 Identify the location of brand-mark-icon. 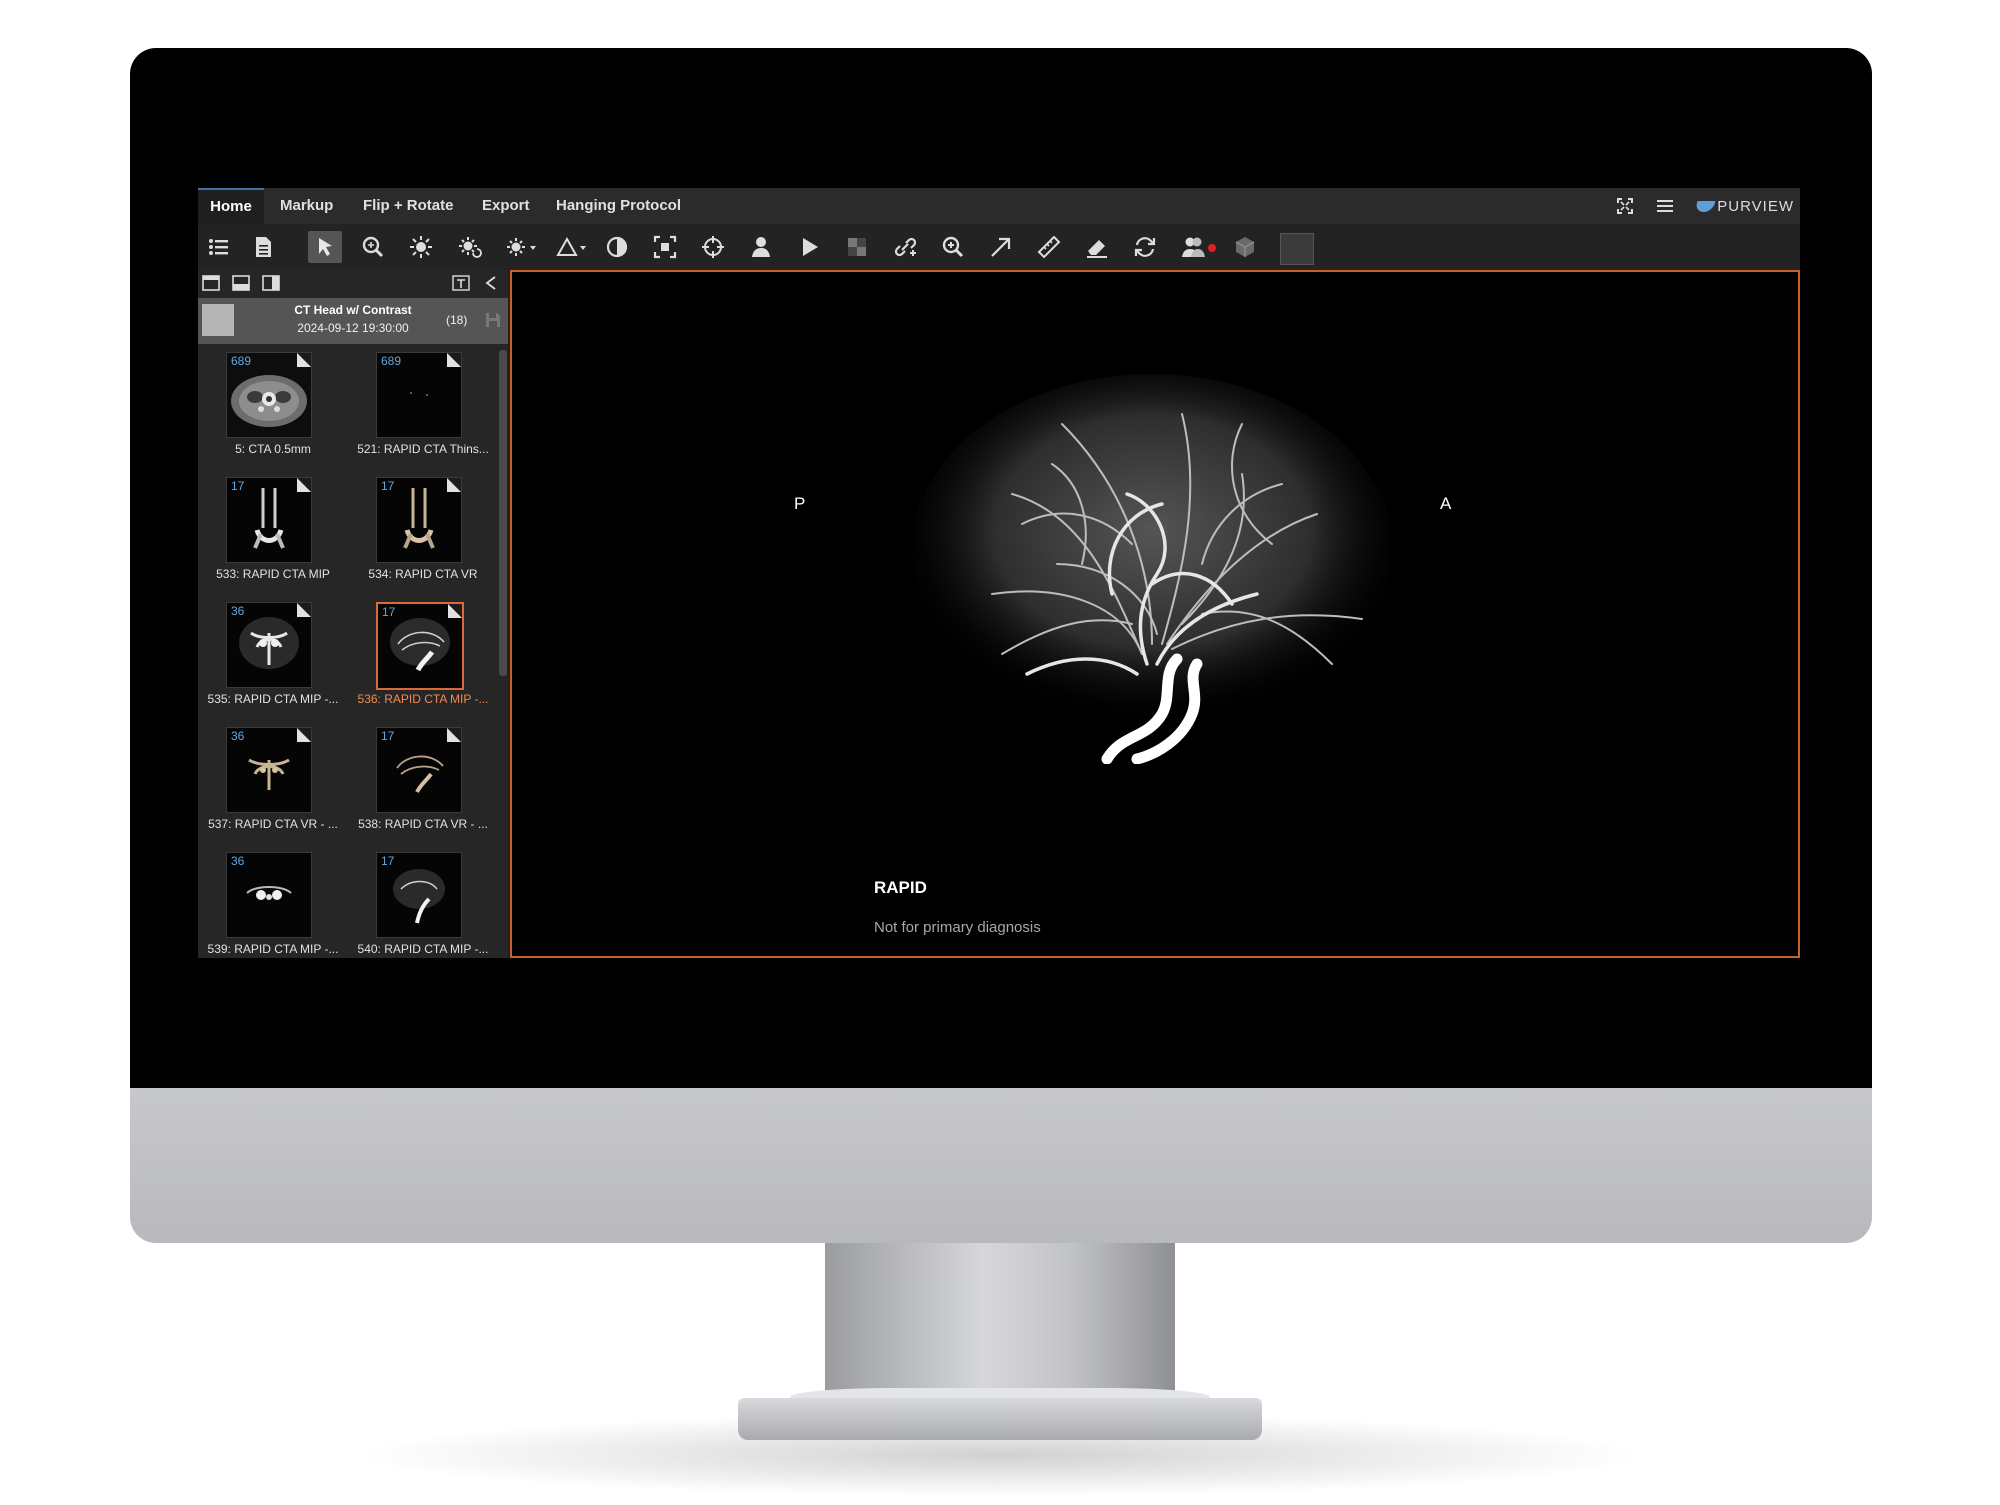
(1705, 206).